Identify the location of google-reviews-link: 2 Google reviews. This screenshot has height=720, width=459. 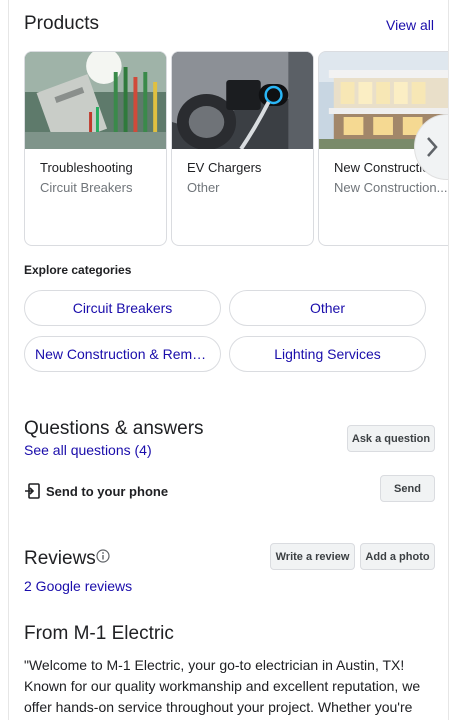
(78, 586).